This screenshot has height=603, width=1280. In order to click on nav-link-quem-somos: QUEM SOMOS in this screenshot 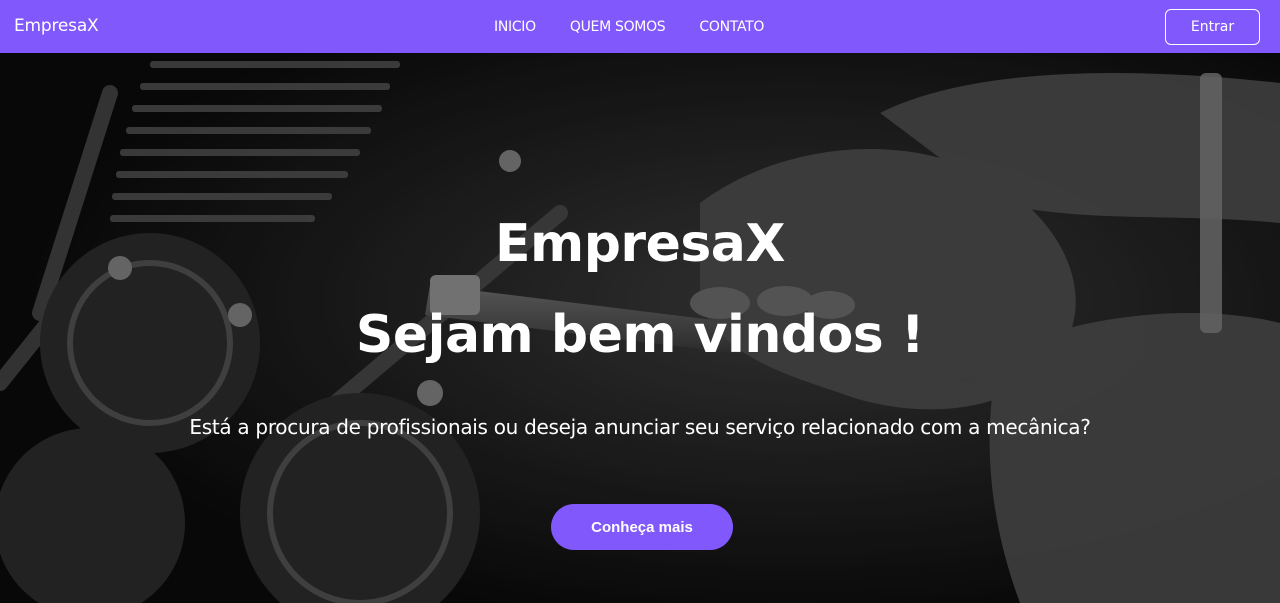, I will do `click(618, 27)`.